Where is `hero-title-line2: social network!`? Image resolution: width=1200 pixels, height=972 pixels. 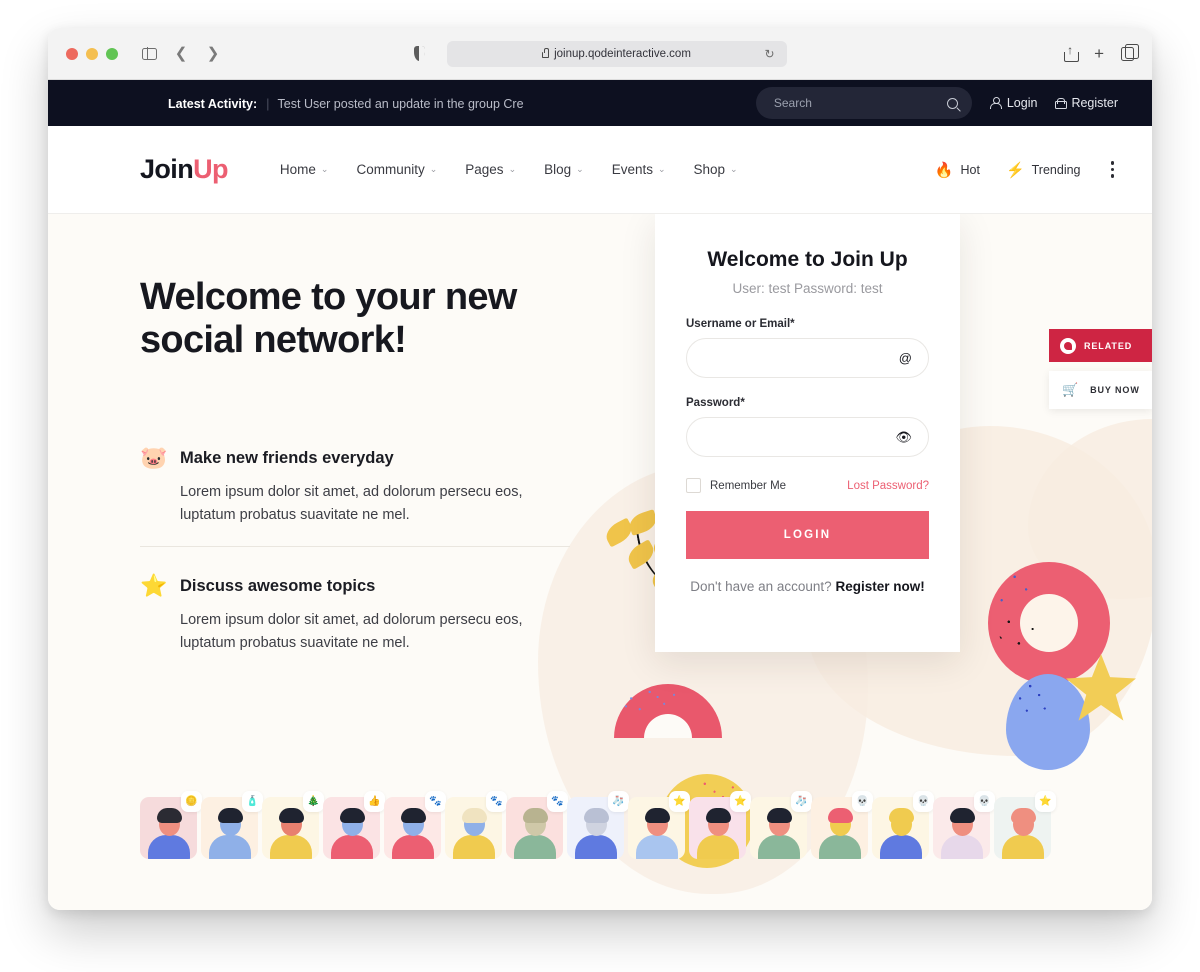 hero-title-line2: social network! is located at coordinates (273, 339).